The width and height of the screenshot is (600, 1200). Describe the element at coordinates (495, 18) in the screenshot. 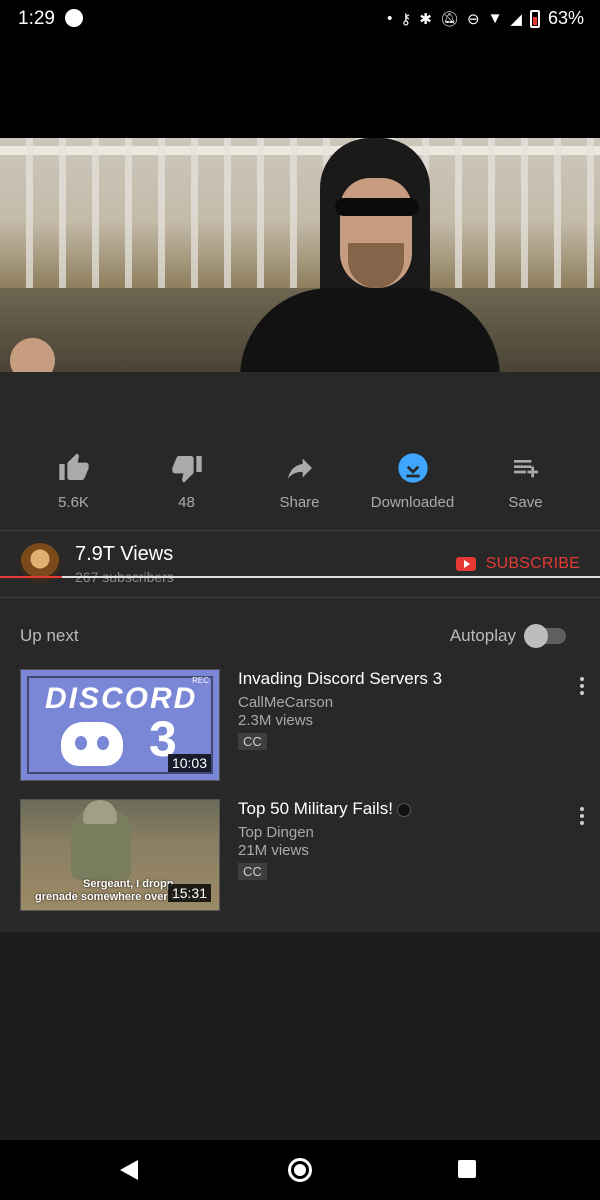

I see `wifi-icon: ▼` at that location.